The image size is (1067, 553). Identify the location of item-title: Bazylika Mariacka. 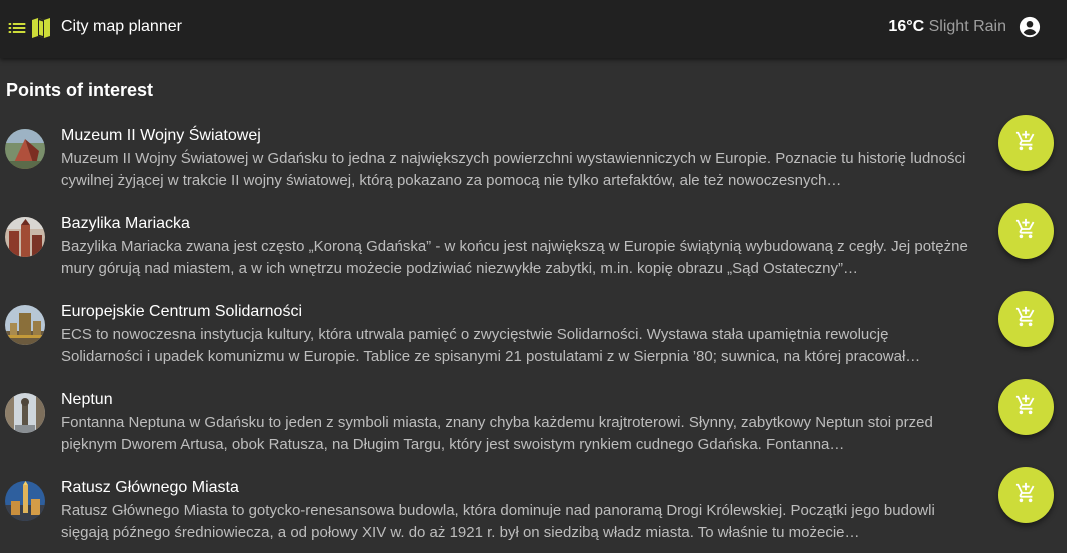
(125, 223).